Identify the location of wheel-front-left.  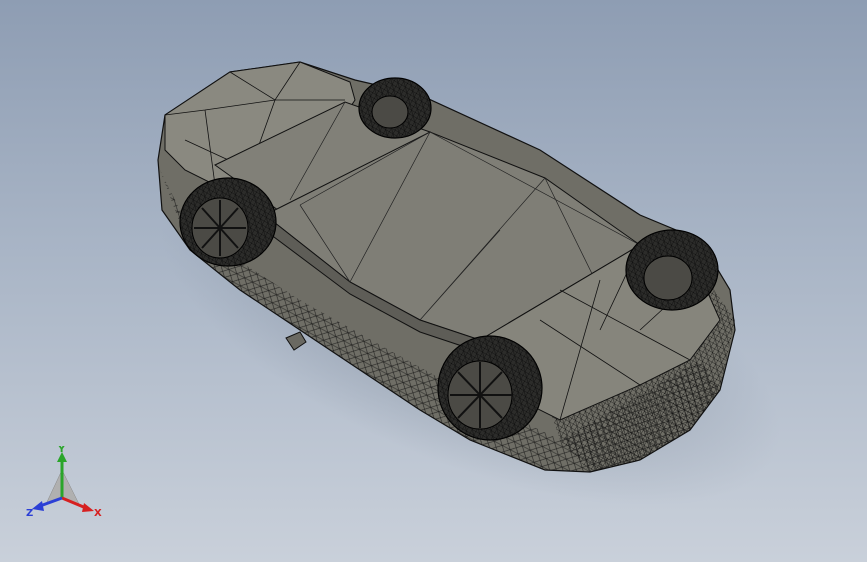
(490, 388).